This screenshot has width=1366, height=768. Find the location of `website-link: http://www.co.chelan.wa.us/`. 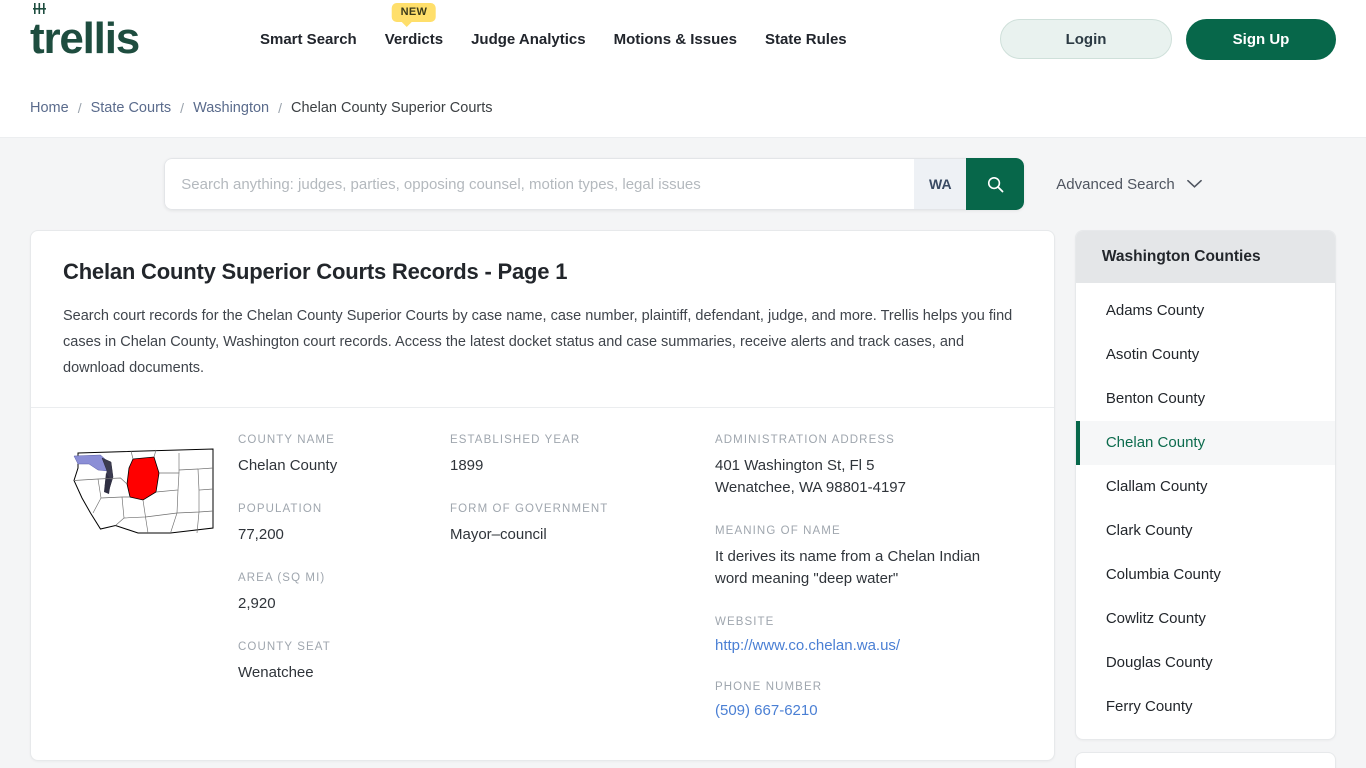

website-link: http://www.co.chelan.wa.us/ is located at coordinates (807, 645).